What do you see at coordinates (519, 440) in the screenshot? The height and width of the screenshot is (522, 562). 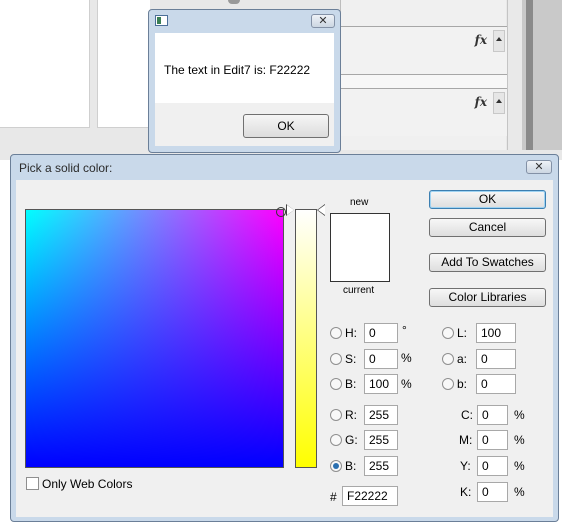 I see `m-unit: %` at bounding box center [519, 440].